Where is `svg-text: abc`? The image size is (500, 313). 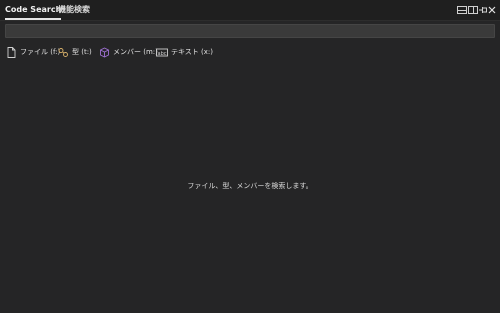
svg-text: abc is located at coordinates (162, 53).